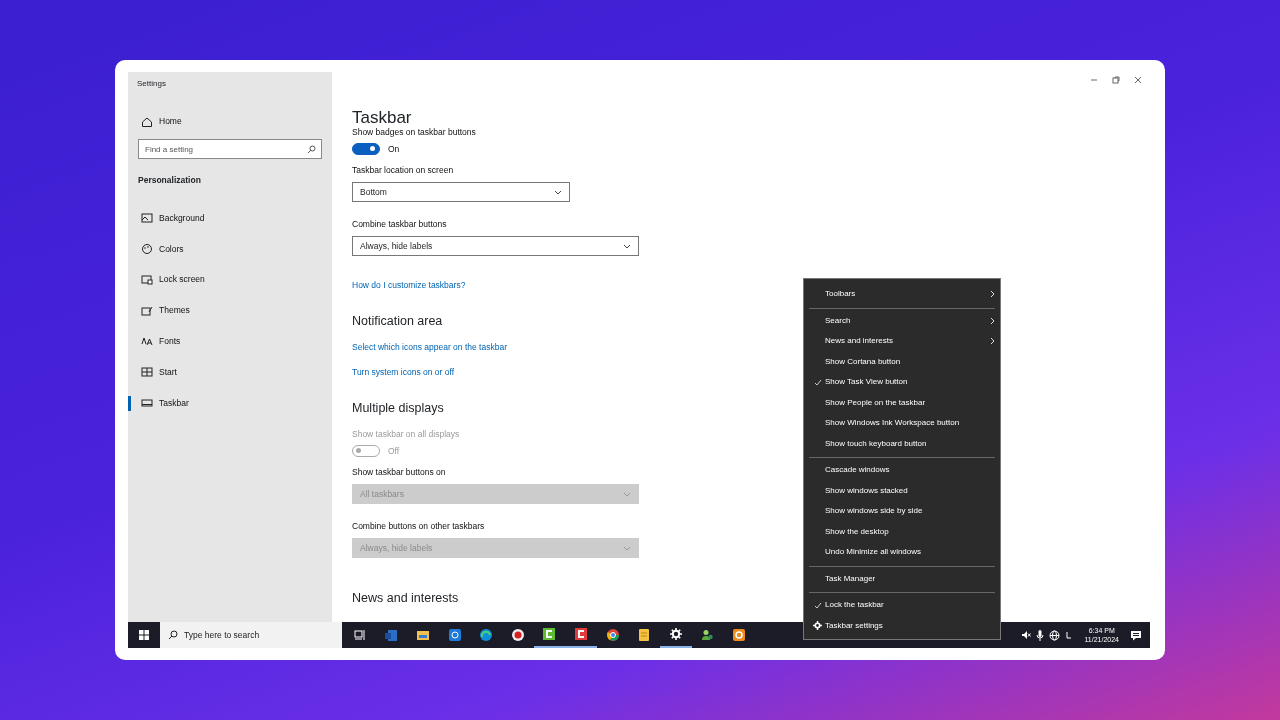 This screenshot has width=1280, height=720. I want to click on windows-icon, so click(144, 635).